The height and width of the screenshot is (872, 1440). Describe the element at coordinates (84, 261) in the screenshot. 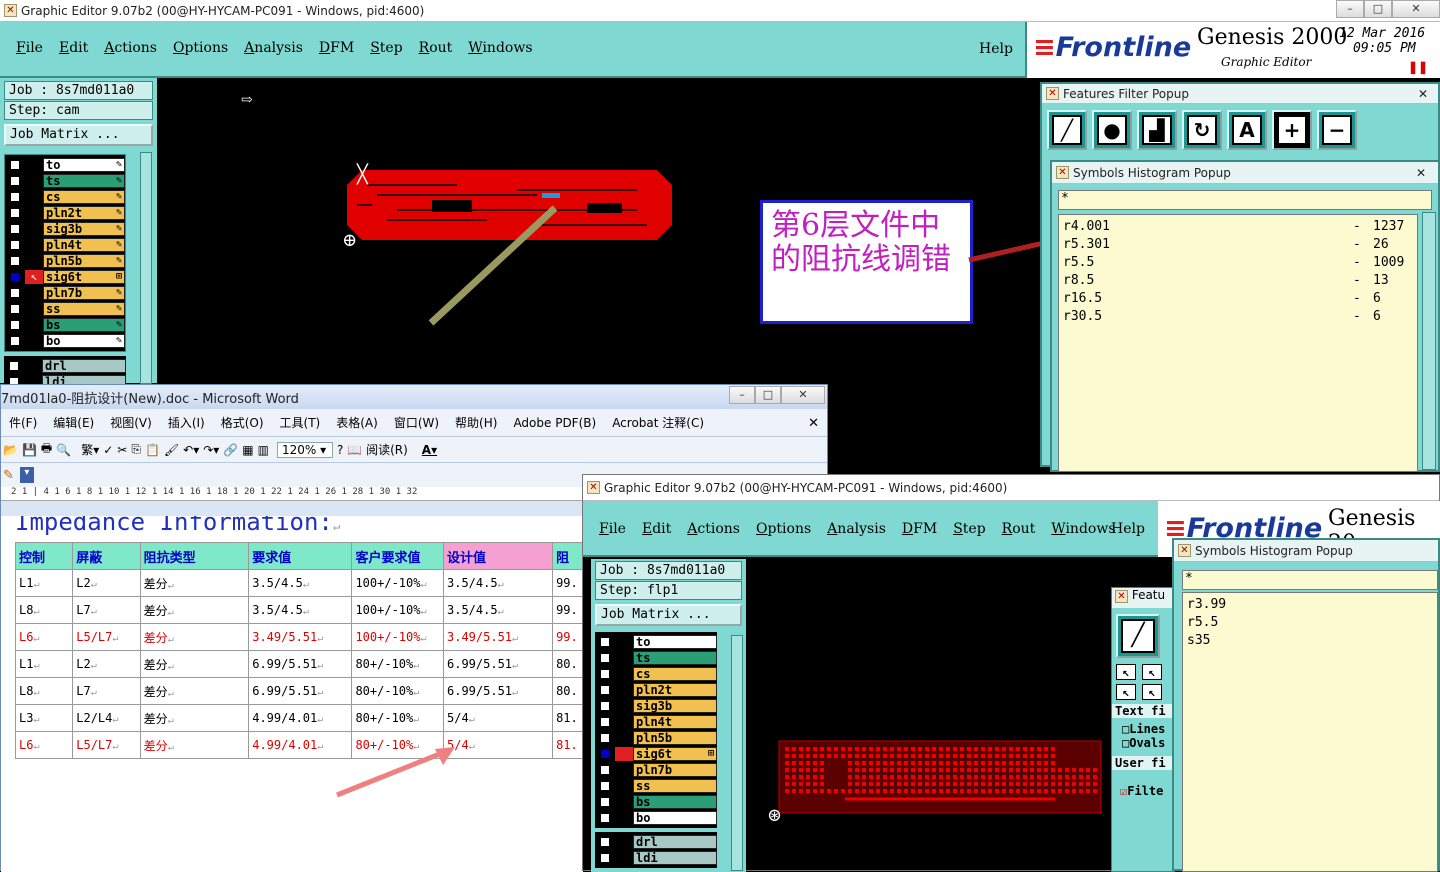

I see `layer-name: pln5b ✎` at that location.